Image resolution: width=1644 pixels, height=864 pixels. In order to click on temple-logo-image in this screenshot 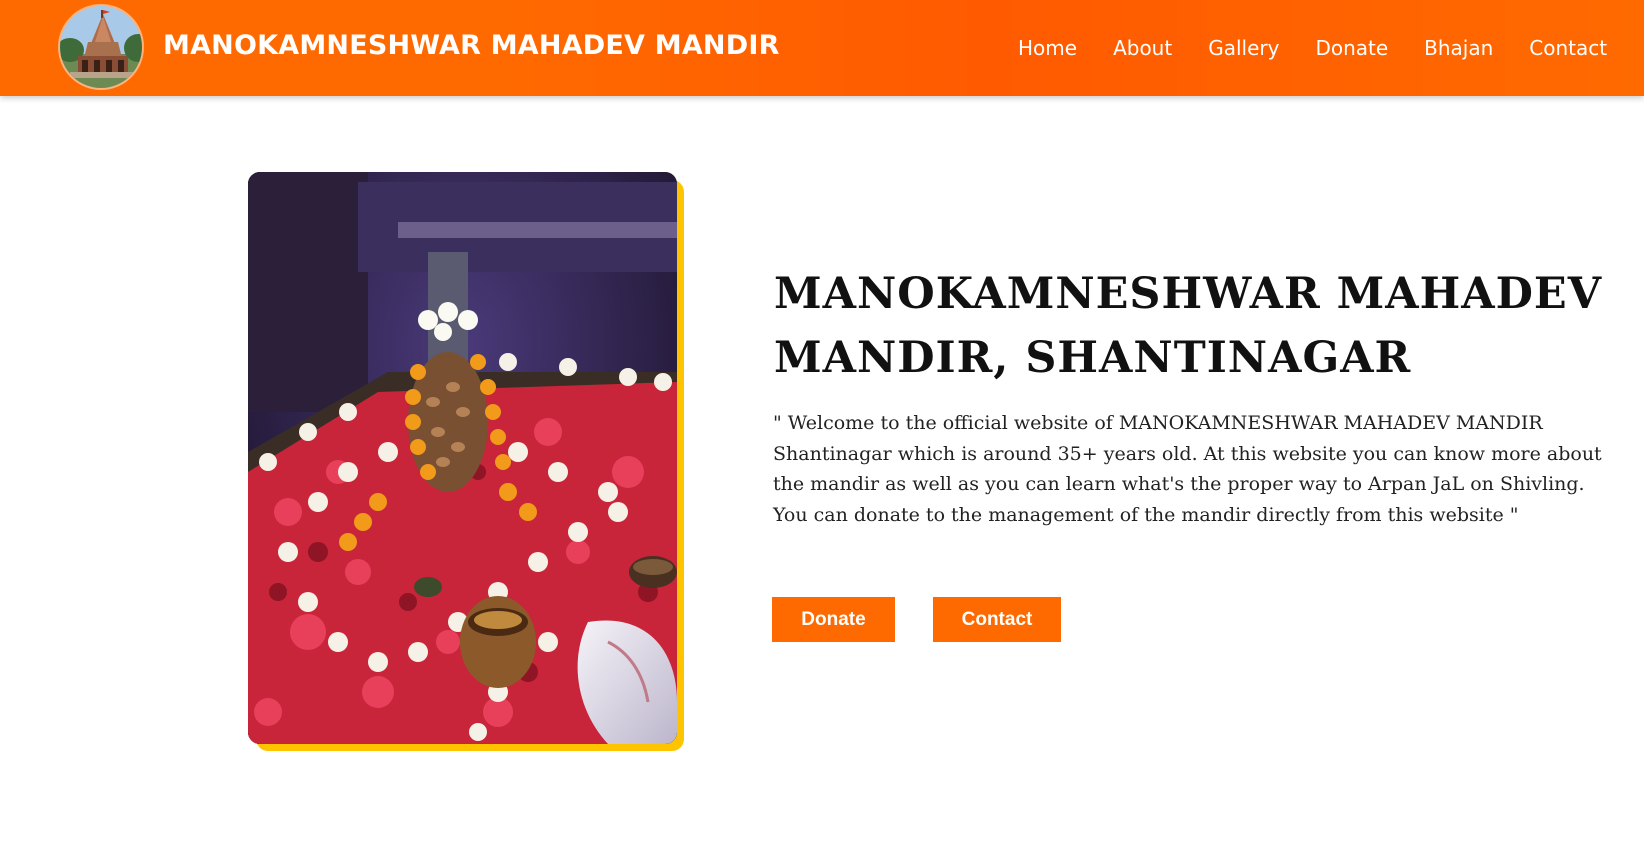, I will do `click(101, 47)`.